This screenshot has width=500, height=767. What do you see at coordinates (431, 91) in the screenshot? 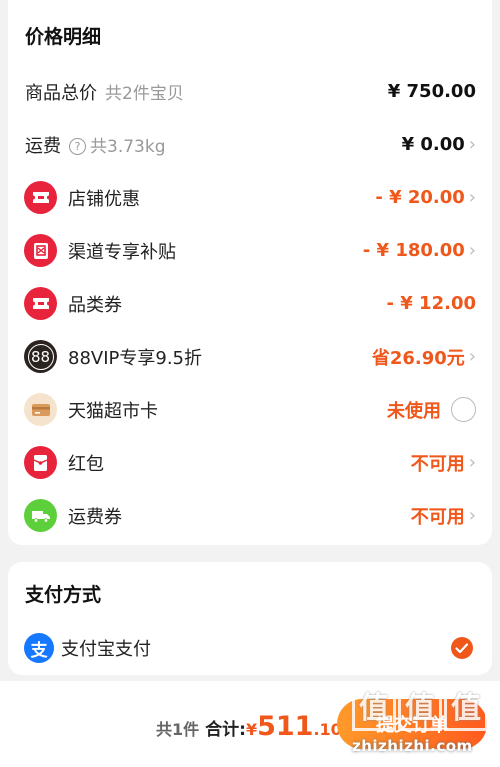
I see `goods-total-value: ¥ 750.00` at bounding box center [431, 91].